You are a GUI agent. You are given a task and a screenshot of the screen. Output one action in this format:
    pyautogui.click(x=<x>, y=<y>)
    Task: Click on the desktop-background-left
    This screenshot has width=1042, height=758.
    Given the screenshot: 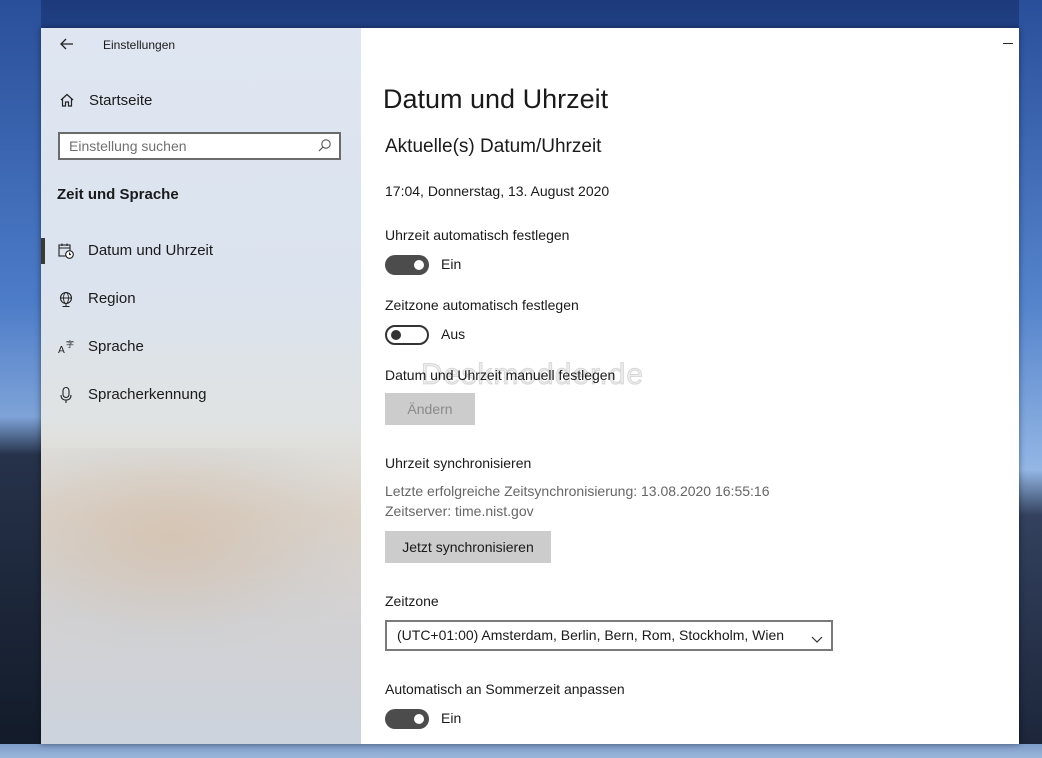 What is the action you would take?
    pyautogui.click(x=20, y=379)
    